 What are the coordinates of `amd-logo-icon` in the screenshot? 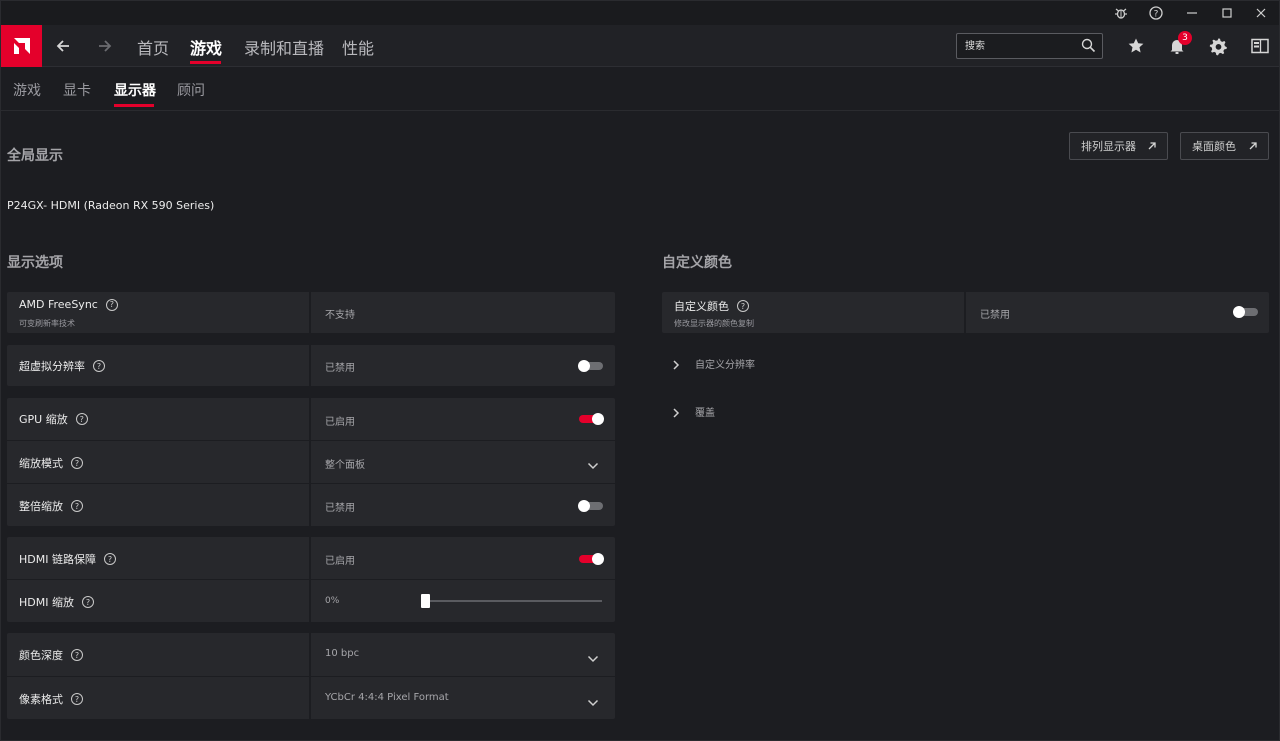 It's located at (21, 46).